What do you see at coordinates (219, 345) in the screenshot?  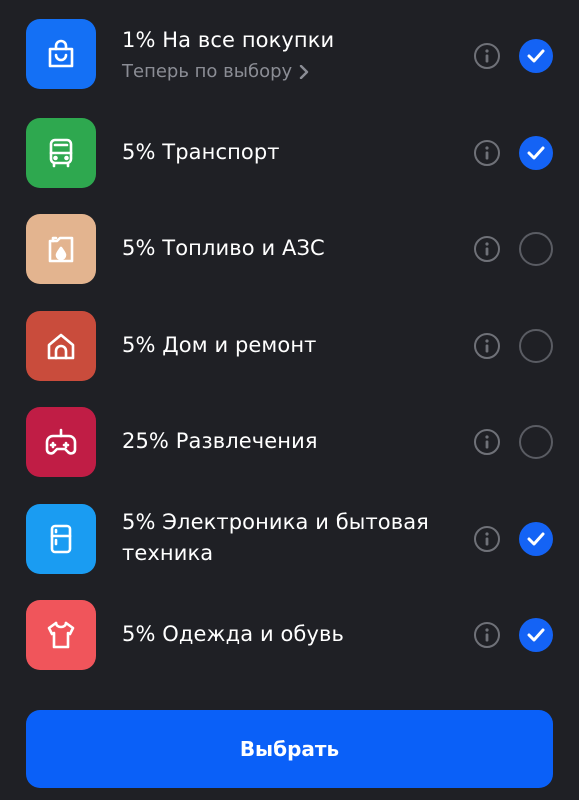 I see `category-label: 5% Дом и ремонт` at bounding box center [219, 345].